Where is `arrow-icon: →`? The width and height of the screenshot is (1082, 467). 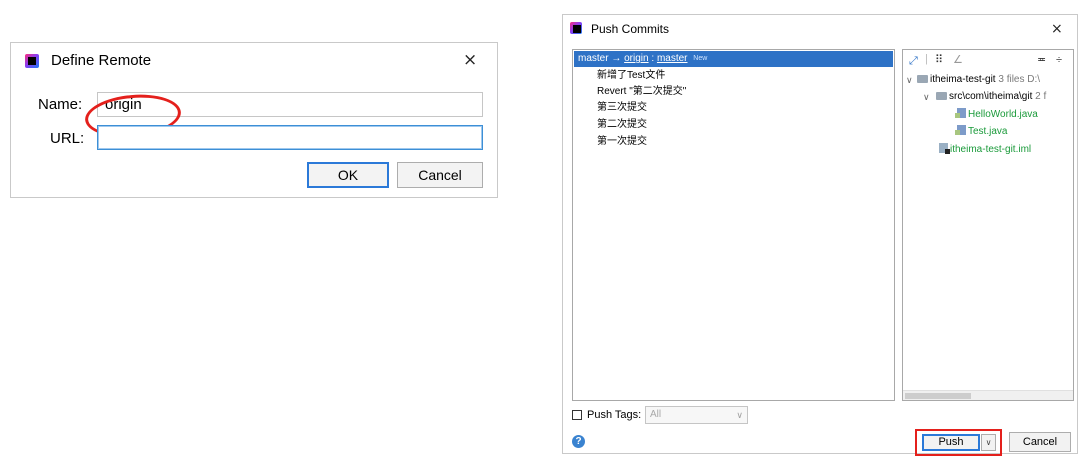 arrow-icon: → is located at coordinates (616, 58).